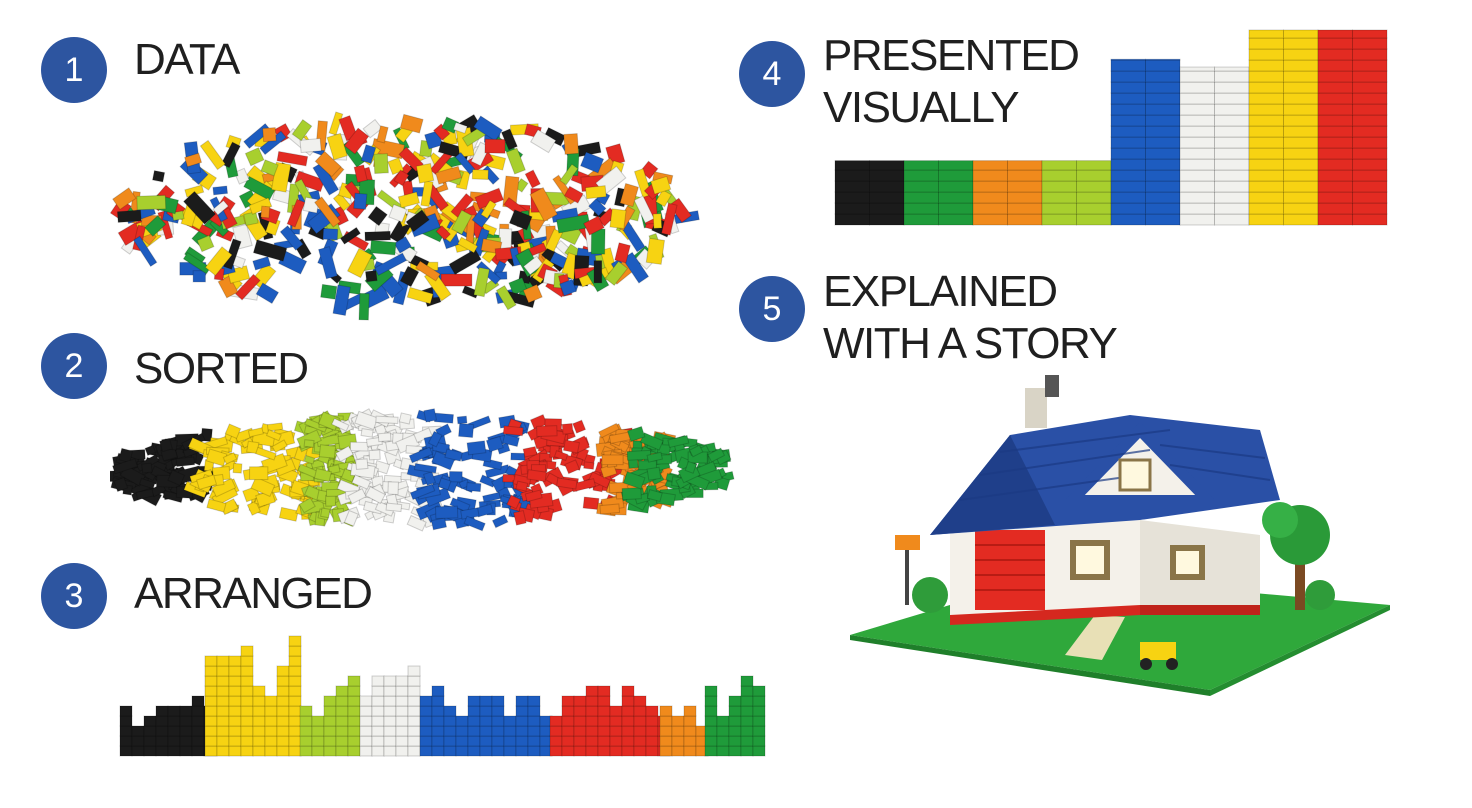 The image size is (1472, 808). What do you see at coordinates (221, 368) in the screenshot?
I see `step-2-title: SORTED` at bounding box center [221, 368].